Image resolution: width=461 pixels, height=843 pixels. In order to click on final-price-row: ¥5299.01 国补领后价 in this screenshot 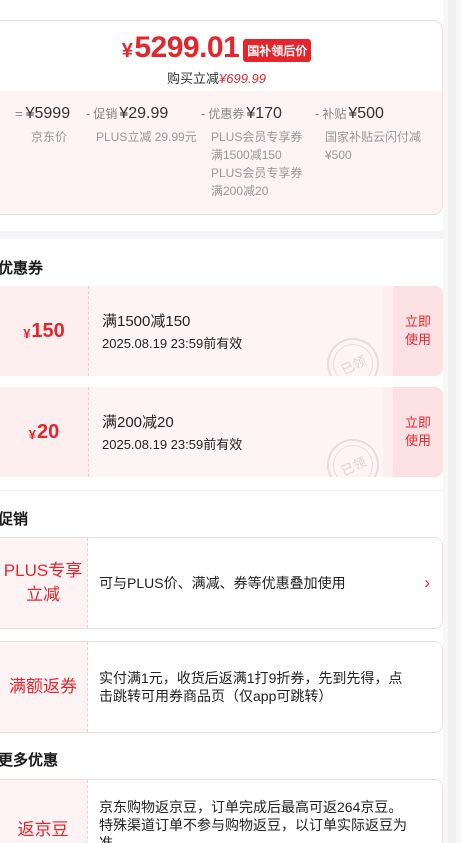, I will do `click(221, 48)`.